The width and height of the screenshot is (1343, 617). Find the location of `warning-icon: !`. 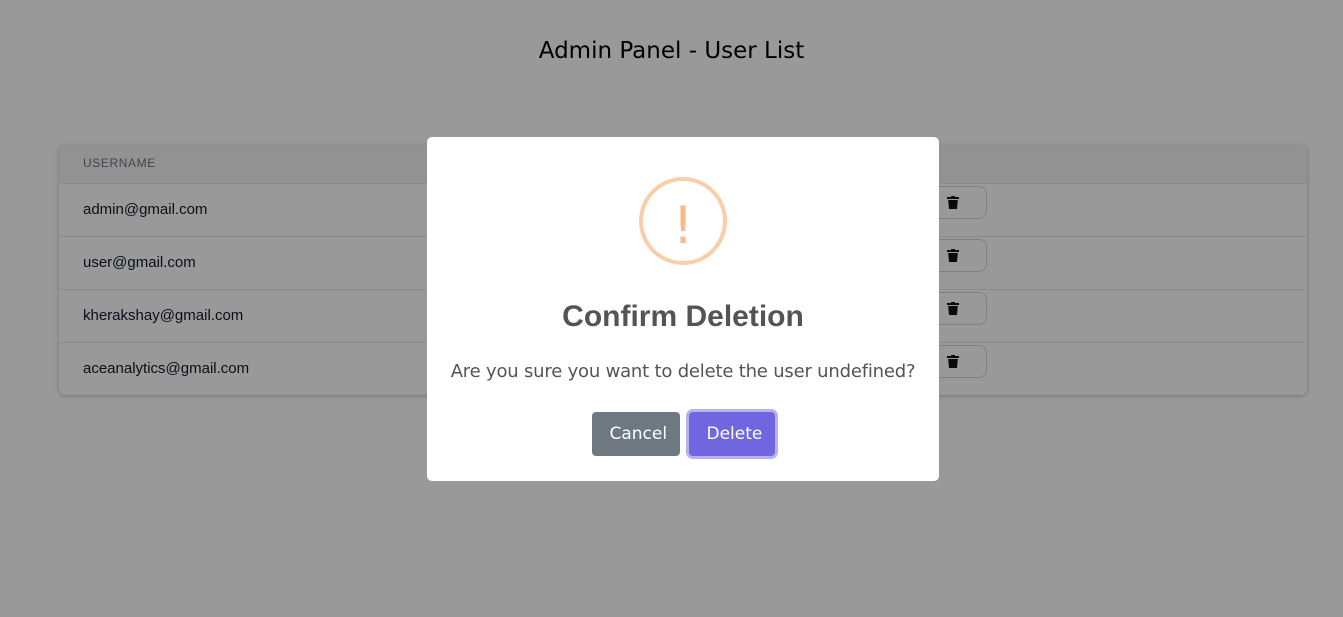

warning-icon: ! is located at coordinates (683, 221).